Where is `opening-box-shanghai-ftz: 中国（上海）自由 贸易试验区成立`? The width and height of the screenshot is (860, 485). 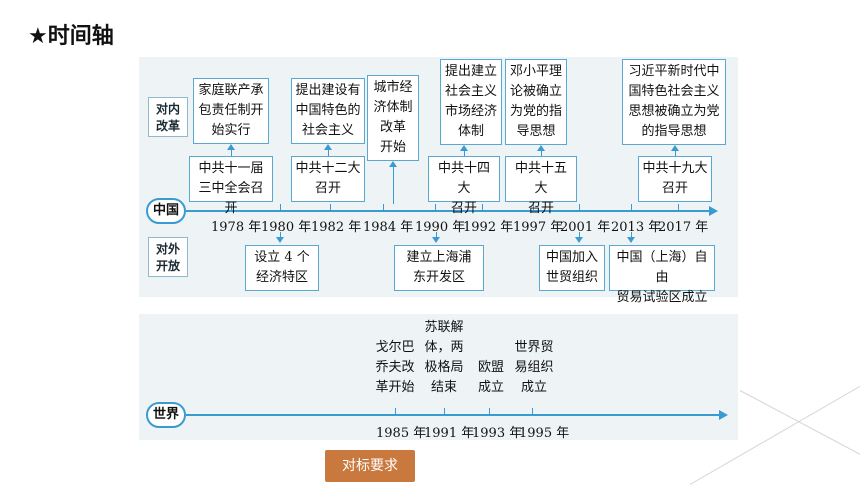
opening-box-shanghai-ftz: 中国（上海）自由 贸易试验区成立 is located at coordinates (662, 275).